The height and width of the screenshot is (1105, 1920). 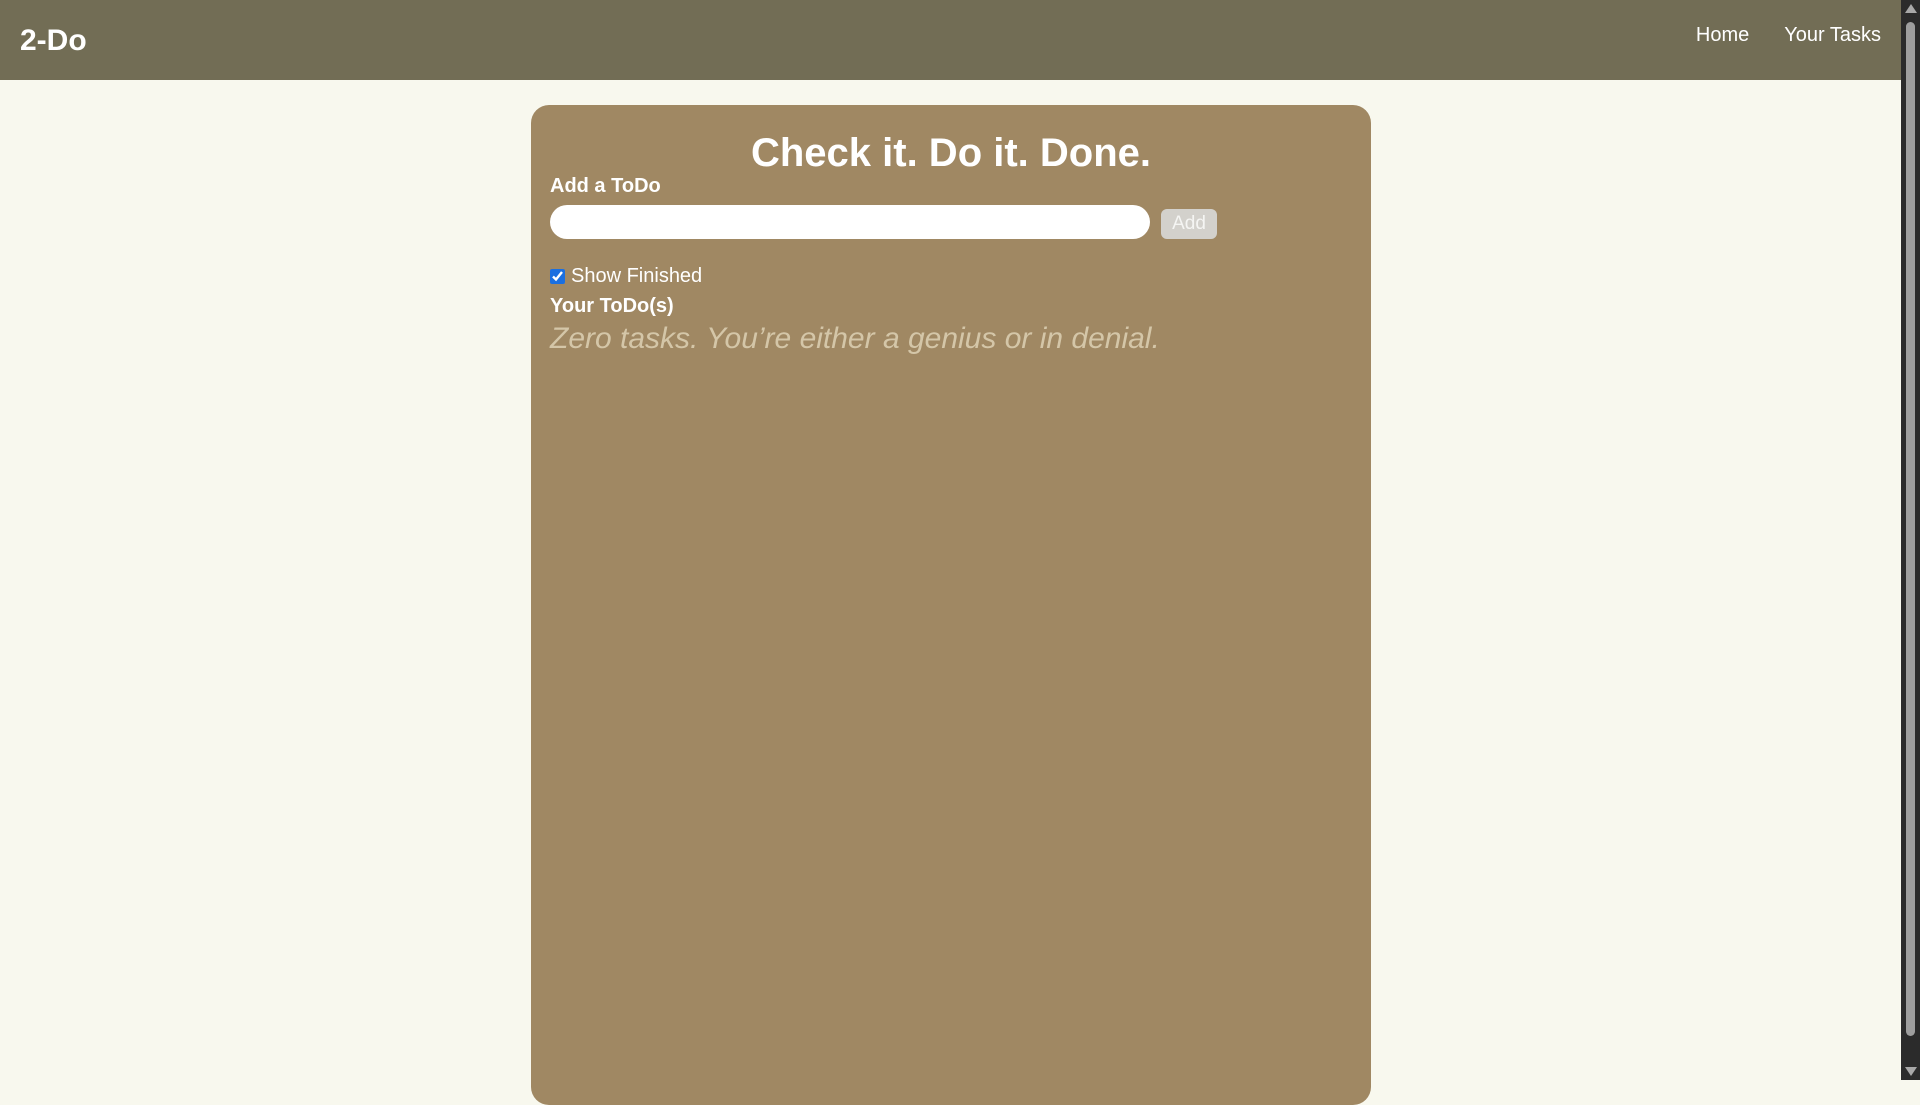 What do you see at coordinates (1832, 35) in the screenshot?
I see `nav-link-your-tasks: Your Tasks` at bounding box center [1832, 35].